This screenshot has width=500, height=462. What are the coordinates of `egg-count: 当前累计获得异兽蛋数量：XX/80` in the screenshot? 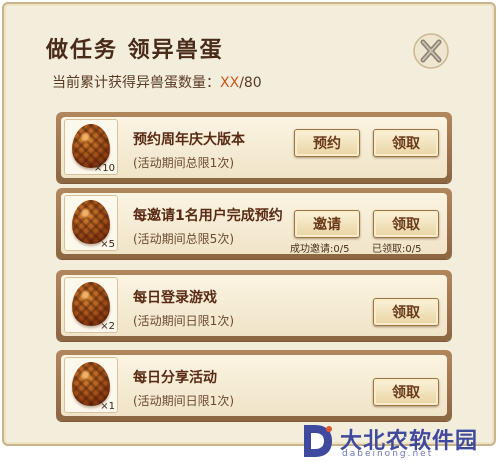 It's located at (157, 82).